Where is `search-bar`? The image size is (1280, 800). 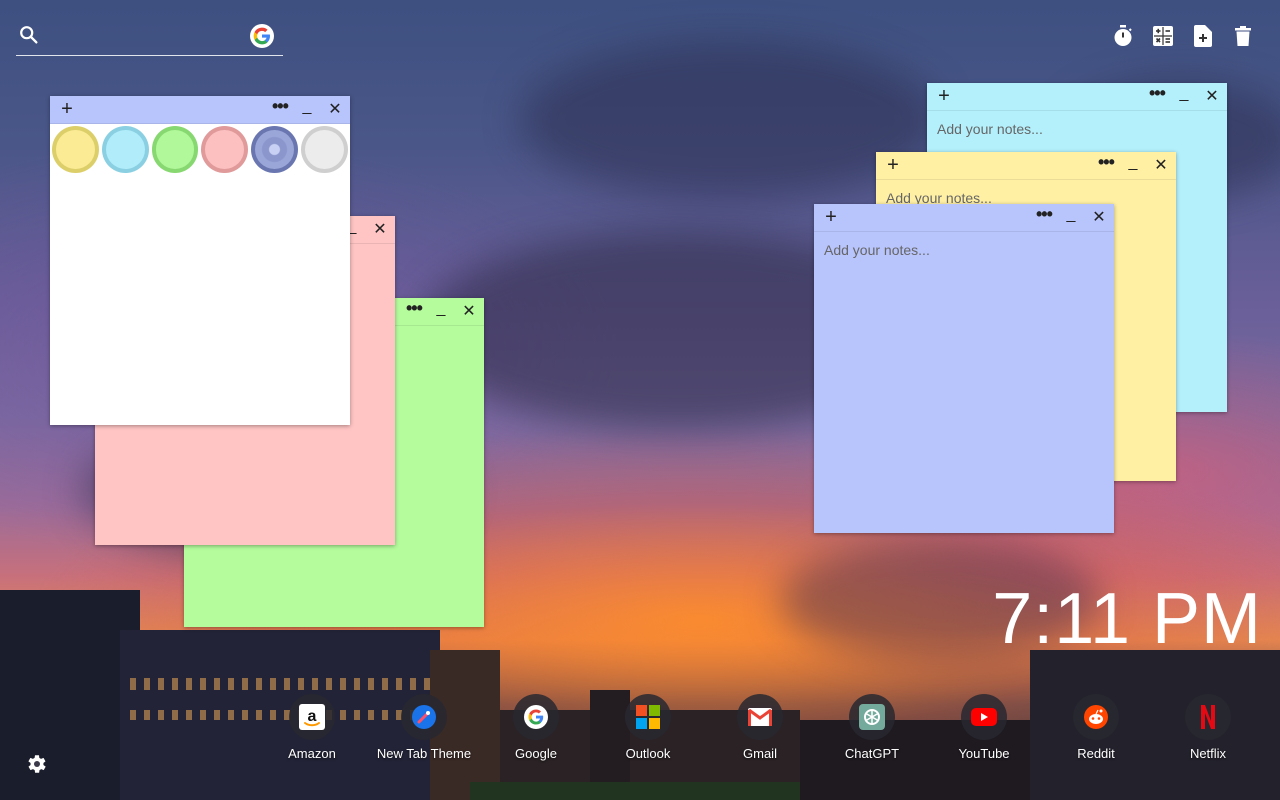 search-bar is located at coordinates (149, 37).